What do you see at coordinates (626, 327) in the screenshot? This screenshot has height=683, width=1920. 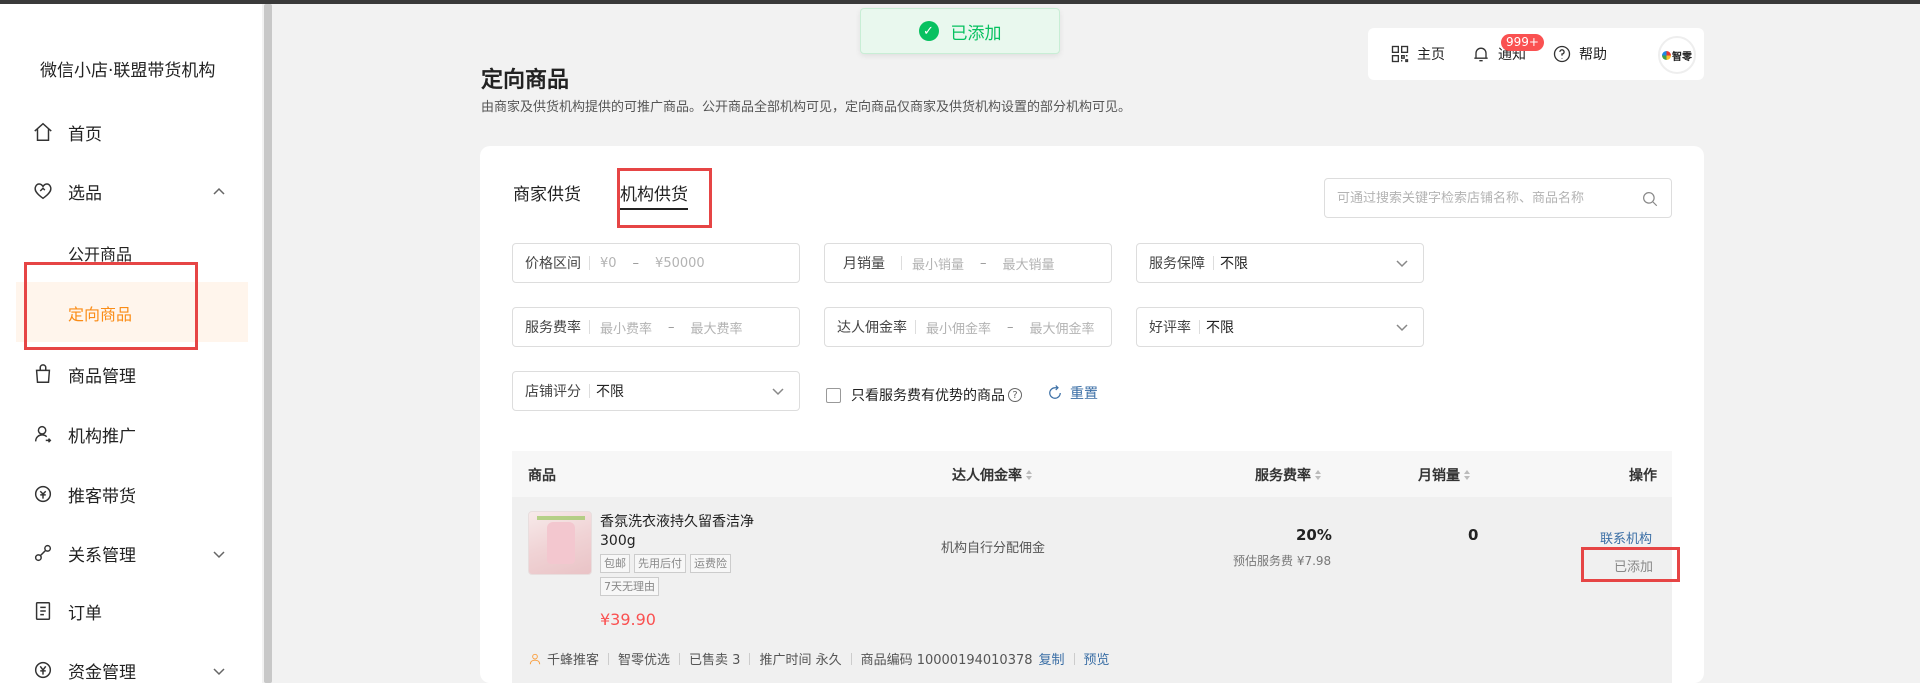 I see `fee-min-input: 最小费率` at bounding box center [626, 327].